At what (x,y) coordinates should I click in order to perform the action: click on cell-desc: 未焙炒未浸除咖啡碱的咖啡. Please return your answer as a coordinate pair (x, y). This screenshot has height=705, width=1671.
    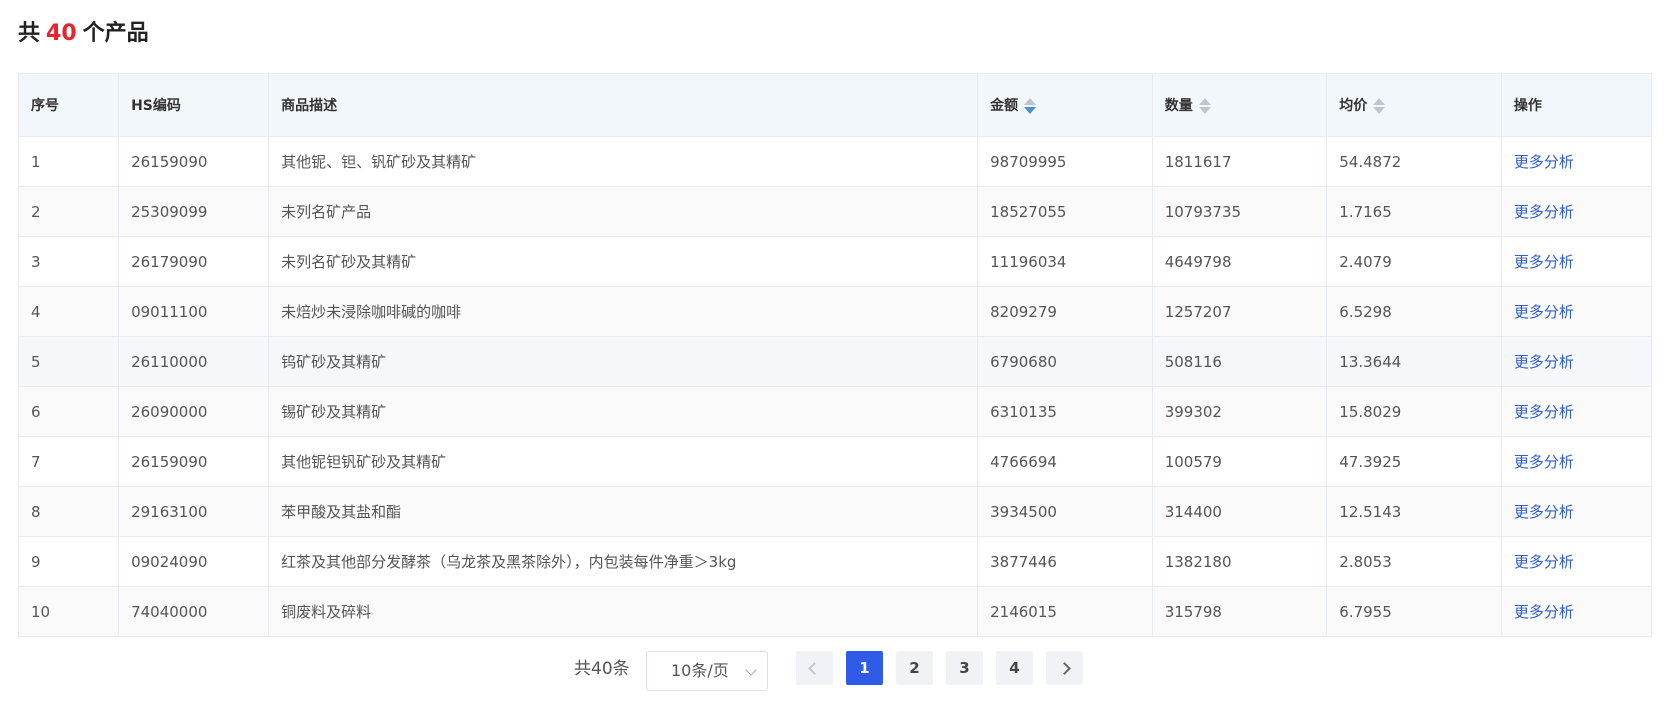
    Looking at the image, I should click on (623, 311).